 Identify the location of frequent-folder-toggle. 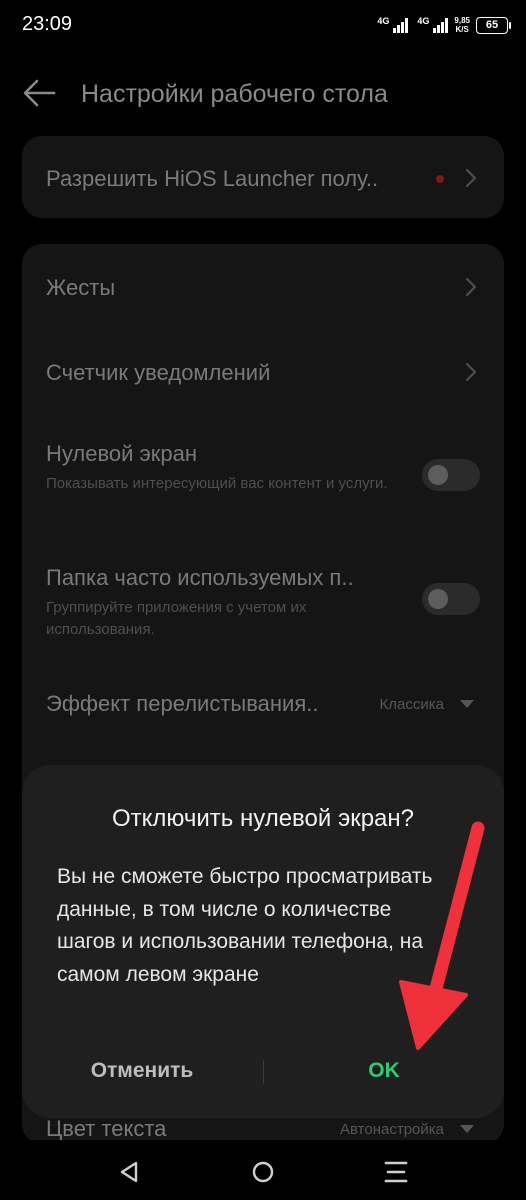
(451, 599).